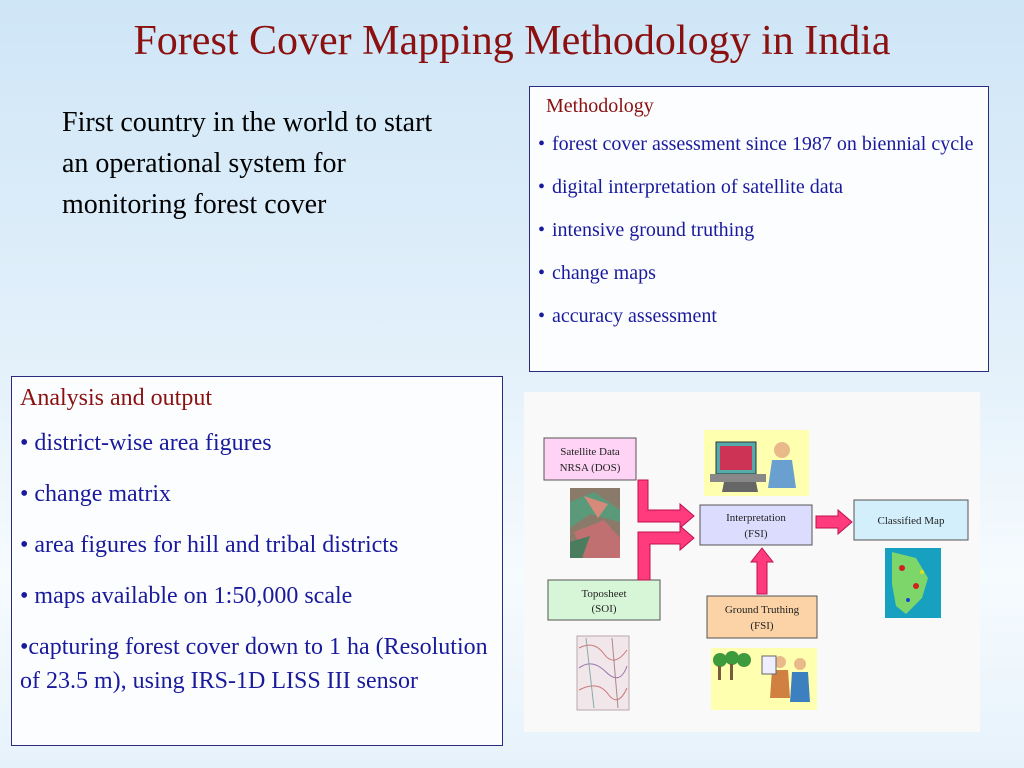  I want to click on list-item: • accuracy assessment, so click(759, 316).